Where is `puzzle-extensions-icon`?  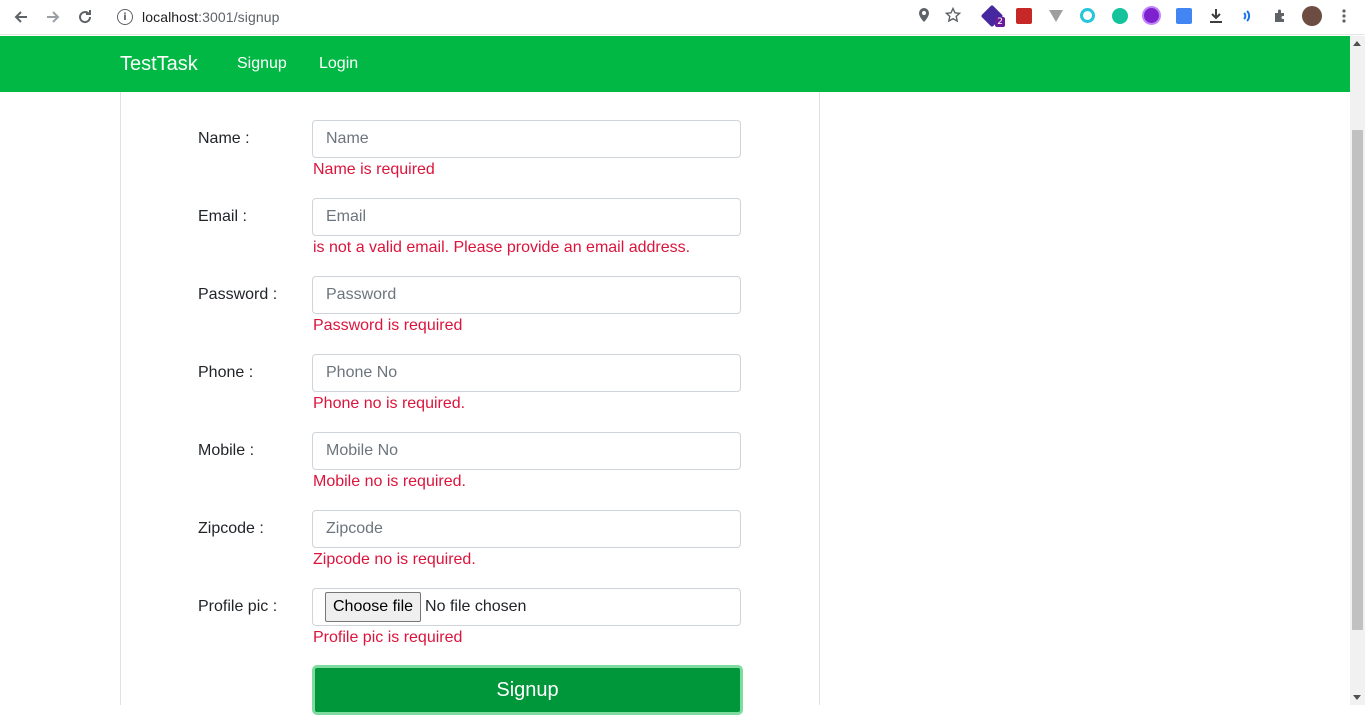
puzzle-extensions-icon is located at coordinates (1279, 15).